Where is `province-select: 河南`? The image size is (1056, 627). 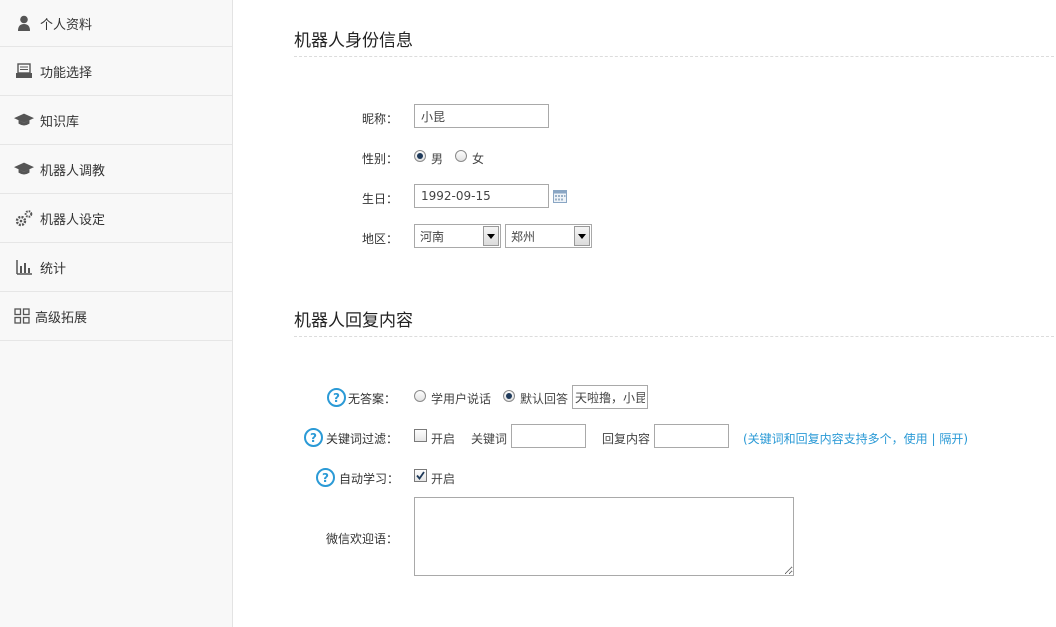 province-select: 河南 is located at coordinates (457, 236).